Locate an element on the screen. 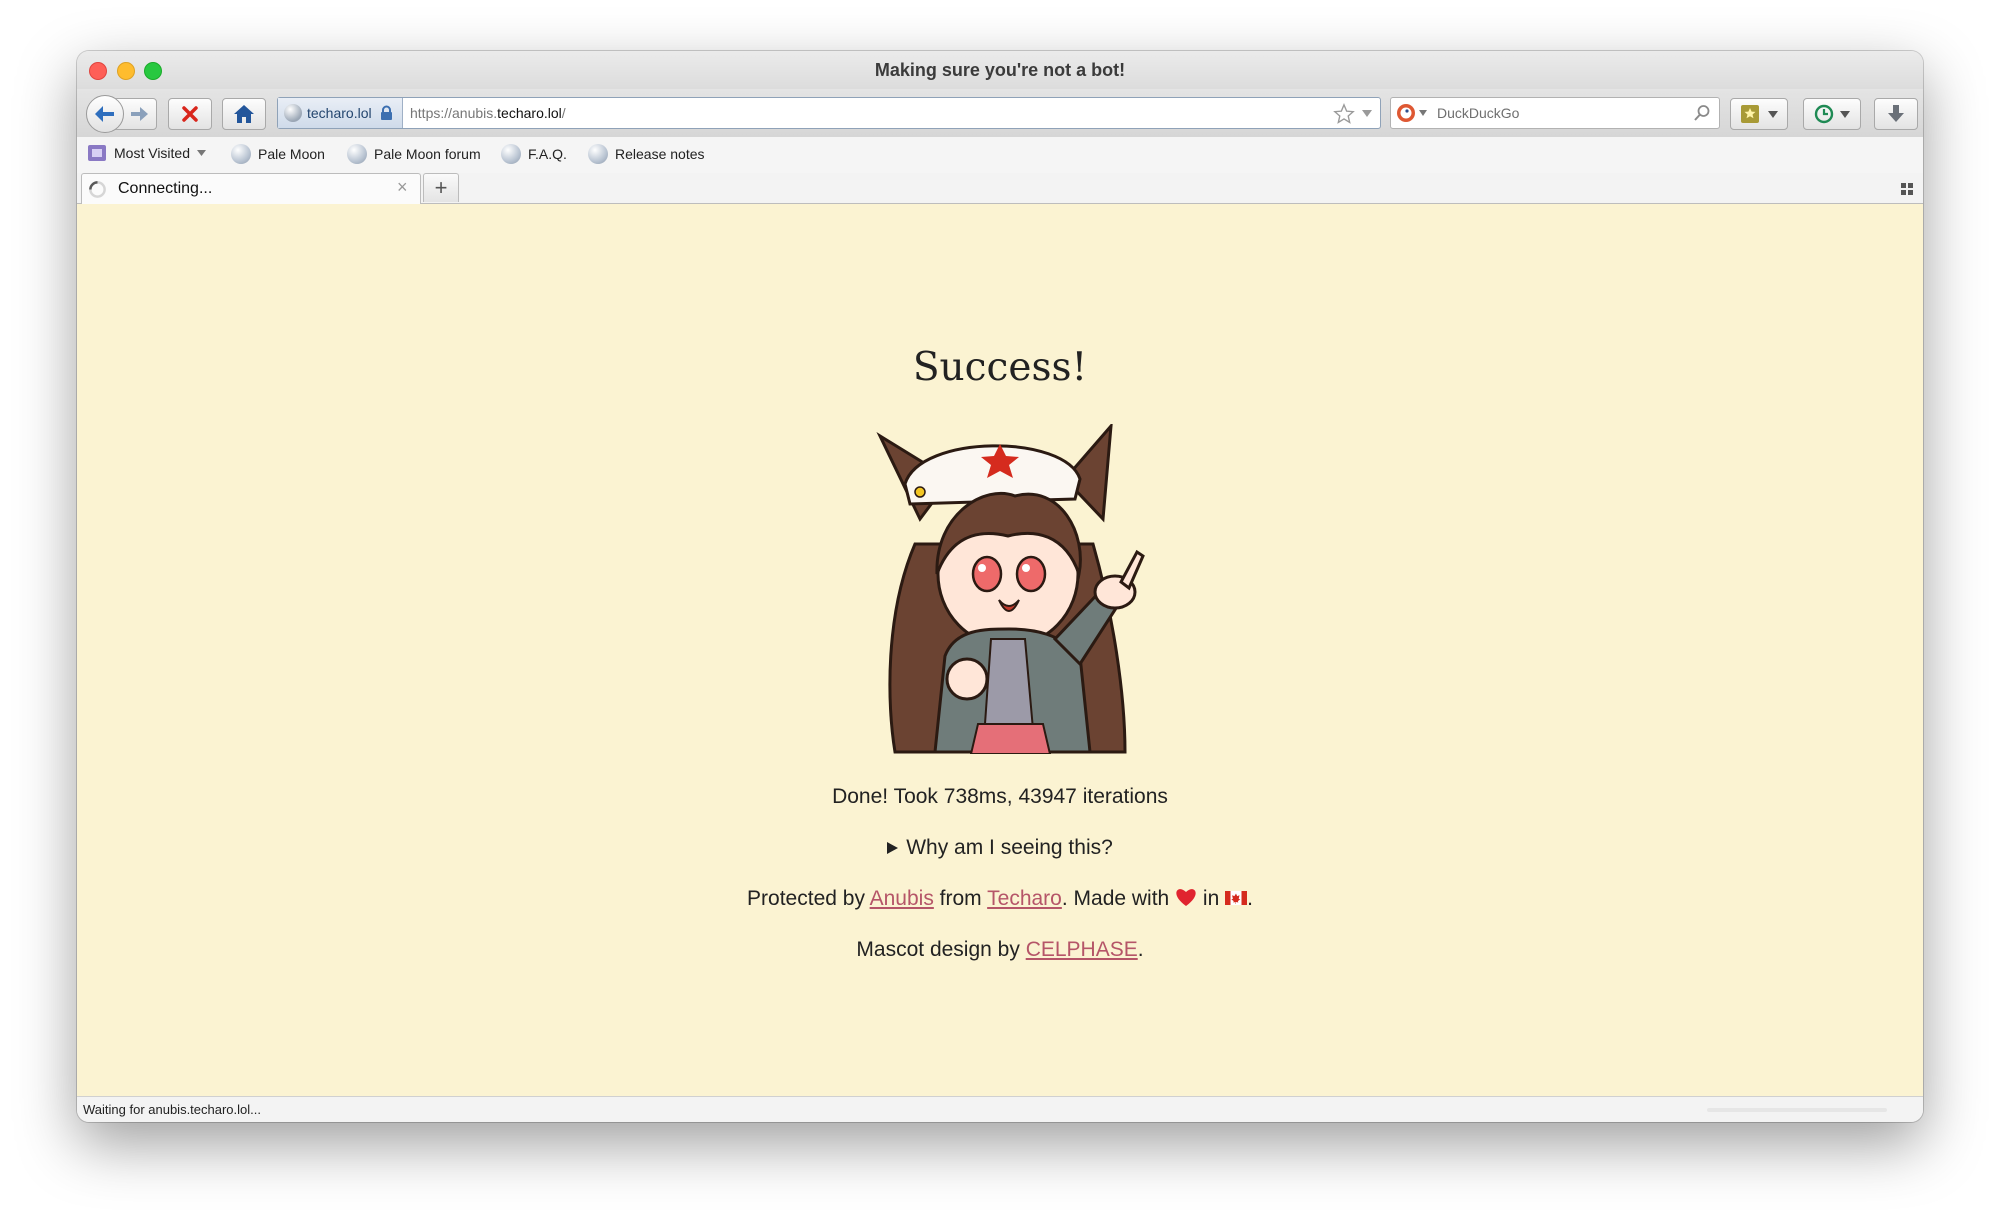 Image resolution: width=1999 pixels, height=1224 pixels. url-text: https://anubis.techaro.lol/ is located at coordinates (488, 113).